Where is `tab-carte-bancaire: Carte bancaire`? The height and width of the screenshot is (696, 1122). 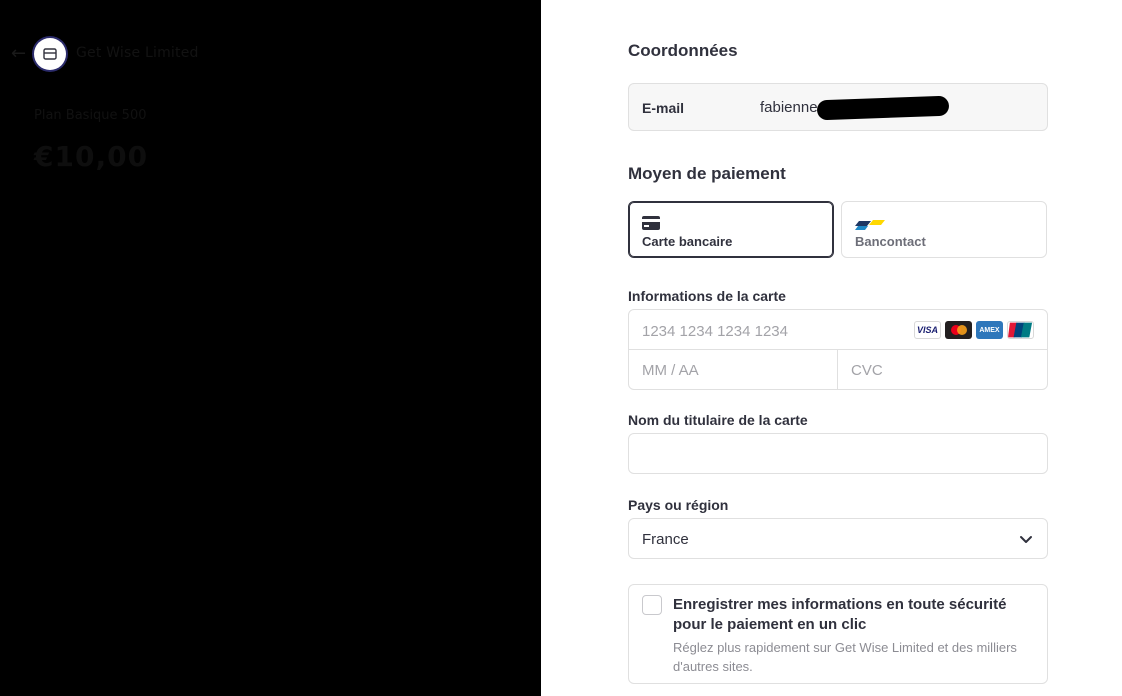 tab-carte-bancaire: Carte bancaire is located at coordinates (731, 229).